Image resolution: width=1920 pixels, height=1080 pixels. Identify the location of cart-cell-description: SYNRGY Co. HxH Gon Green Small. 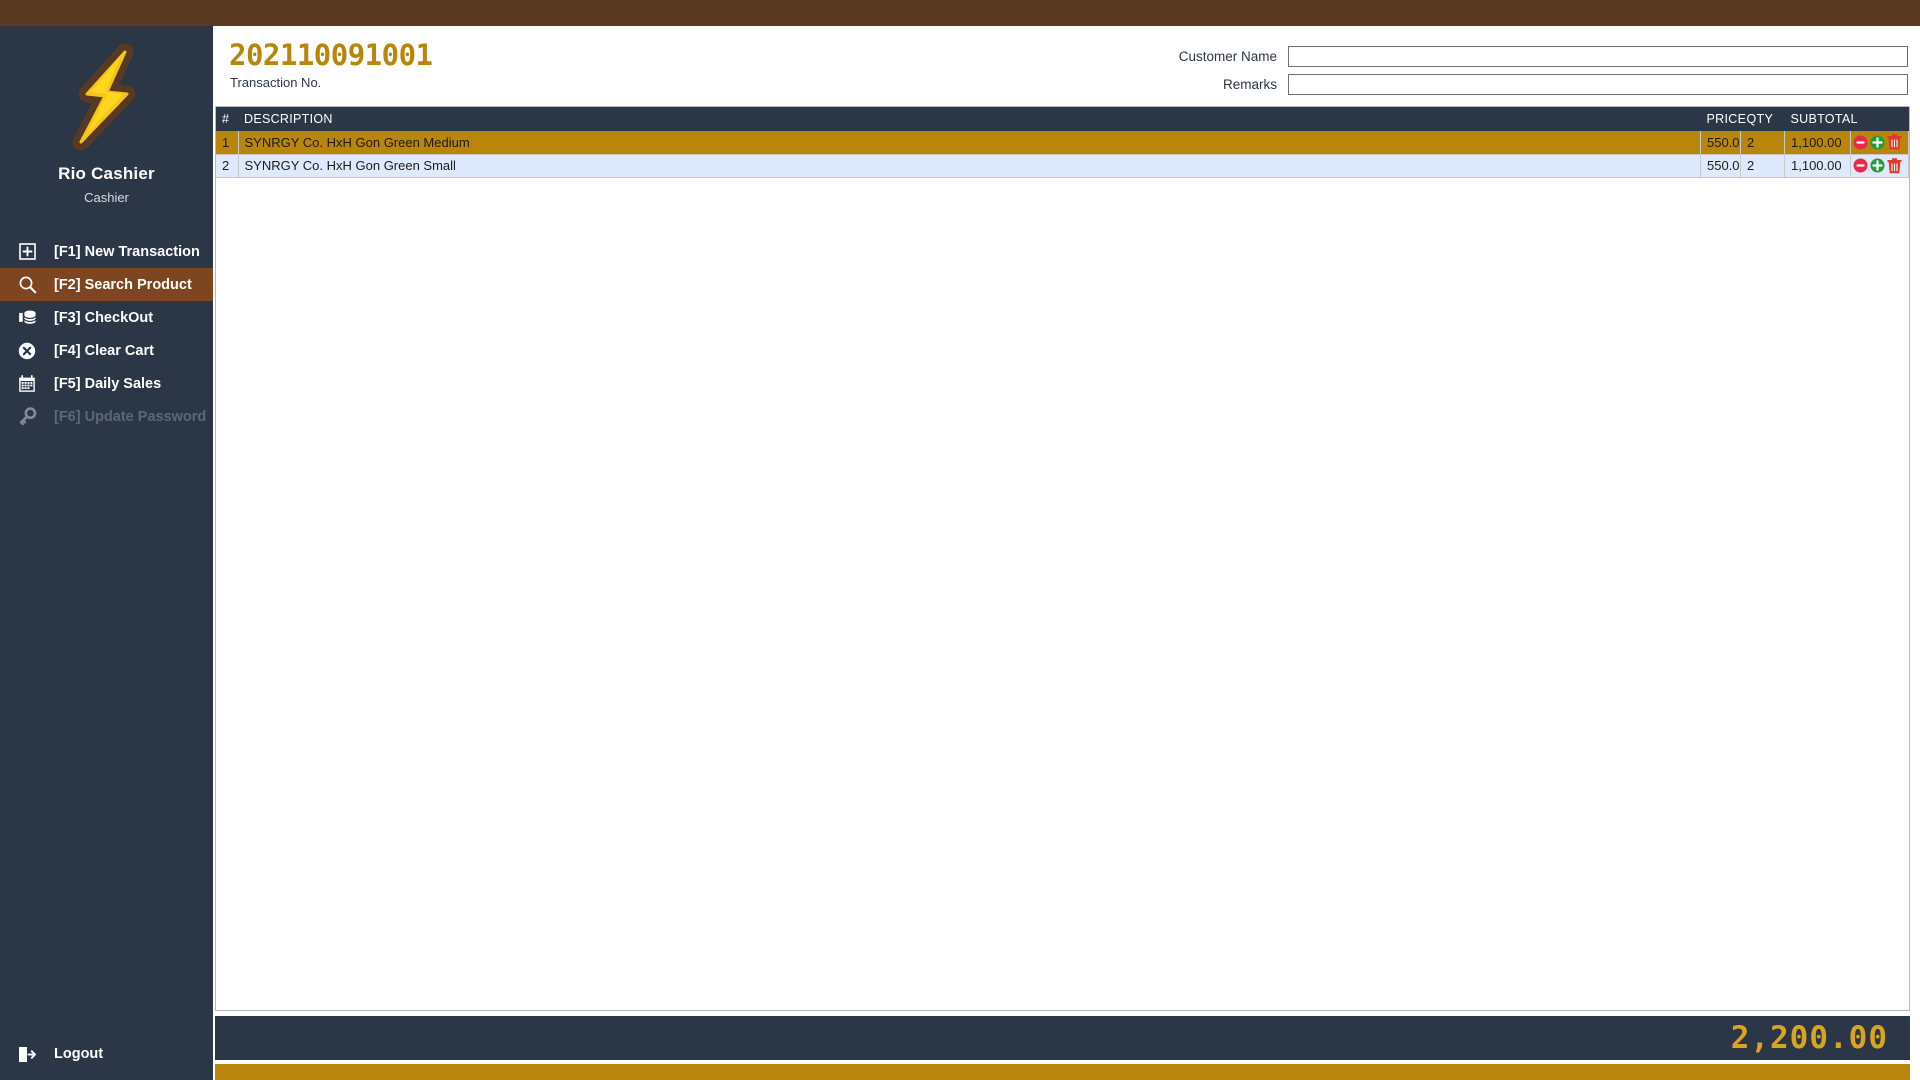
(969, 166).